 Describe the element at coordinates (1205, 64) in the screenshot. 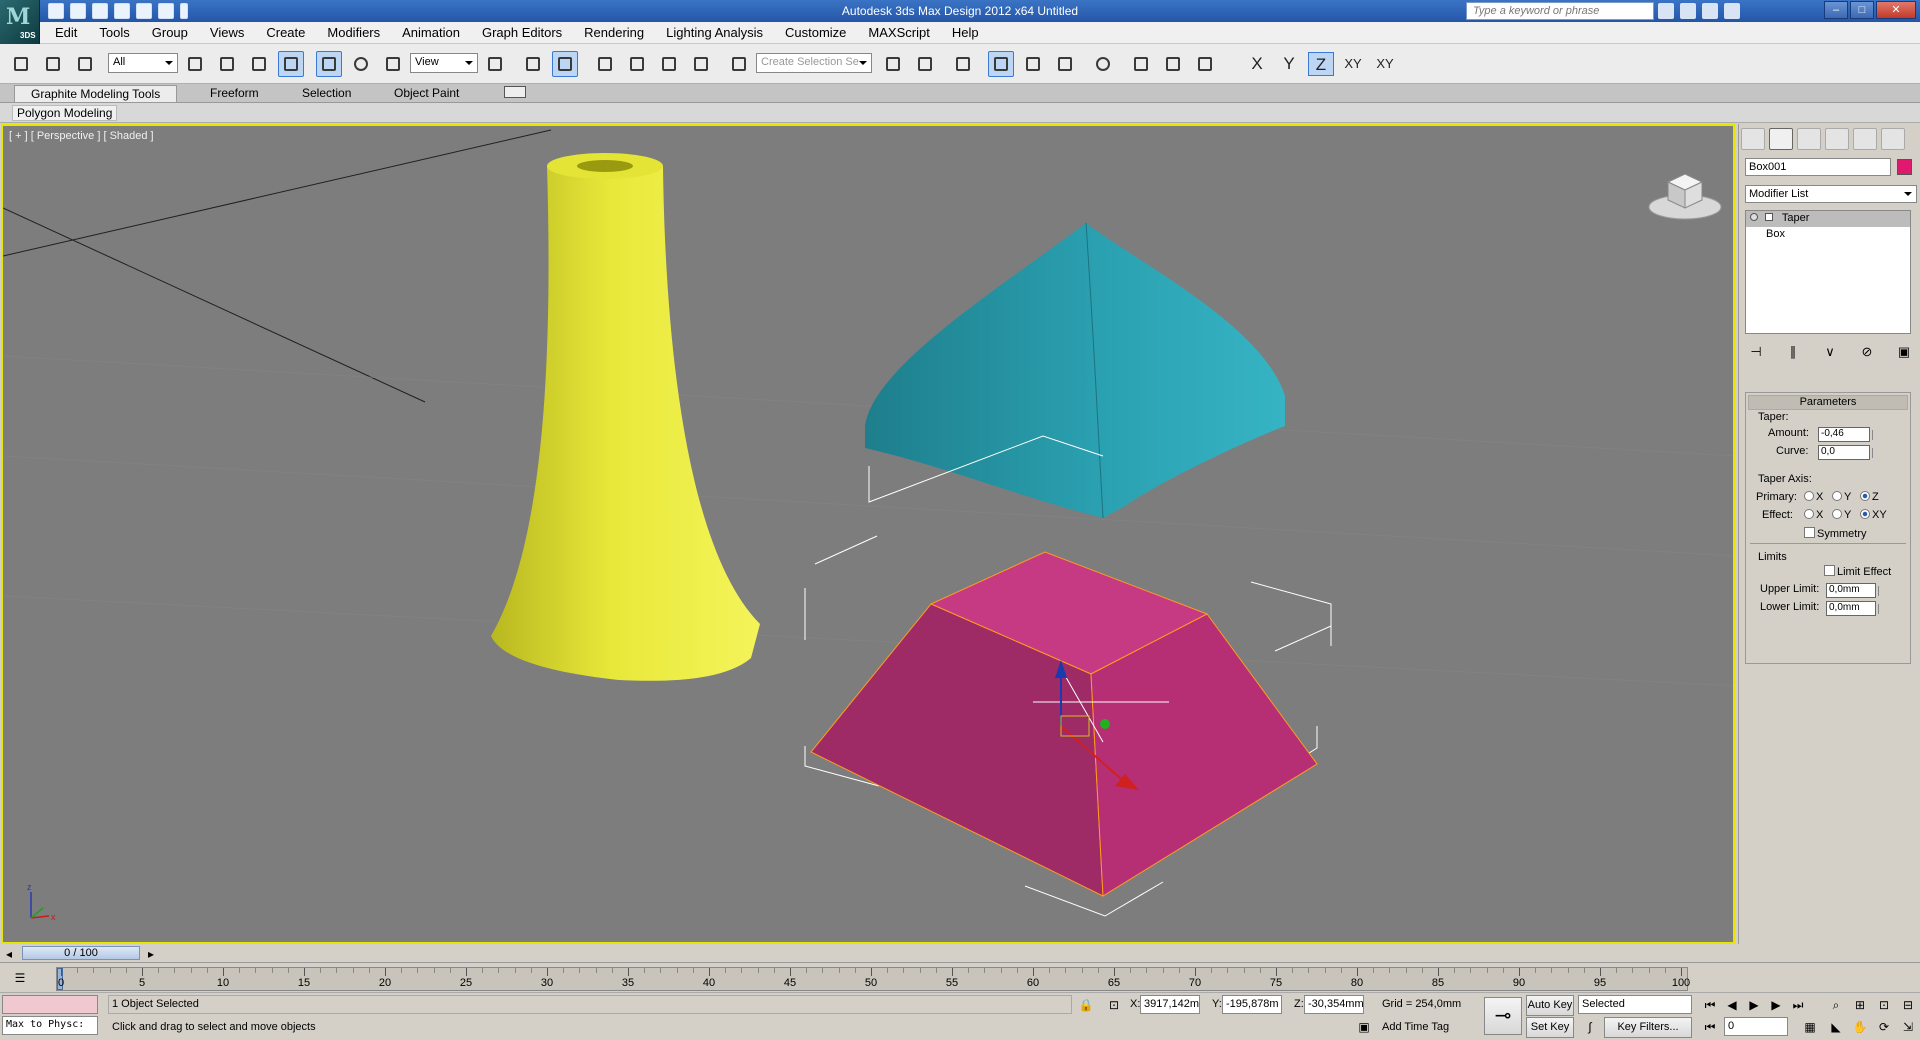

I see `render-production-icon` at that location.